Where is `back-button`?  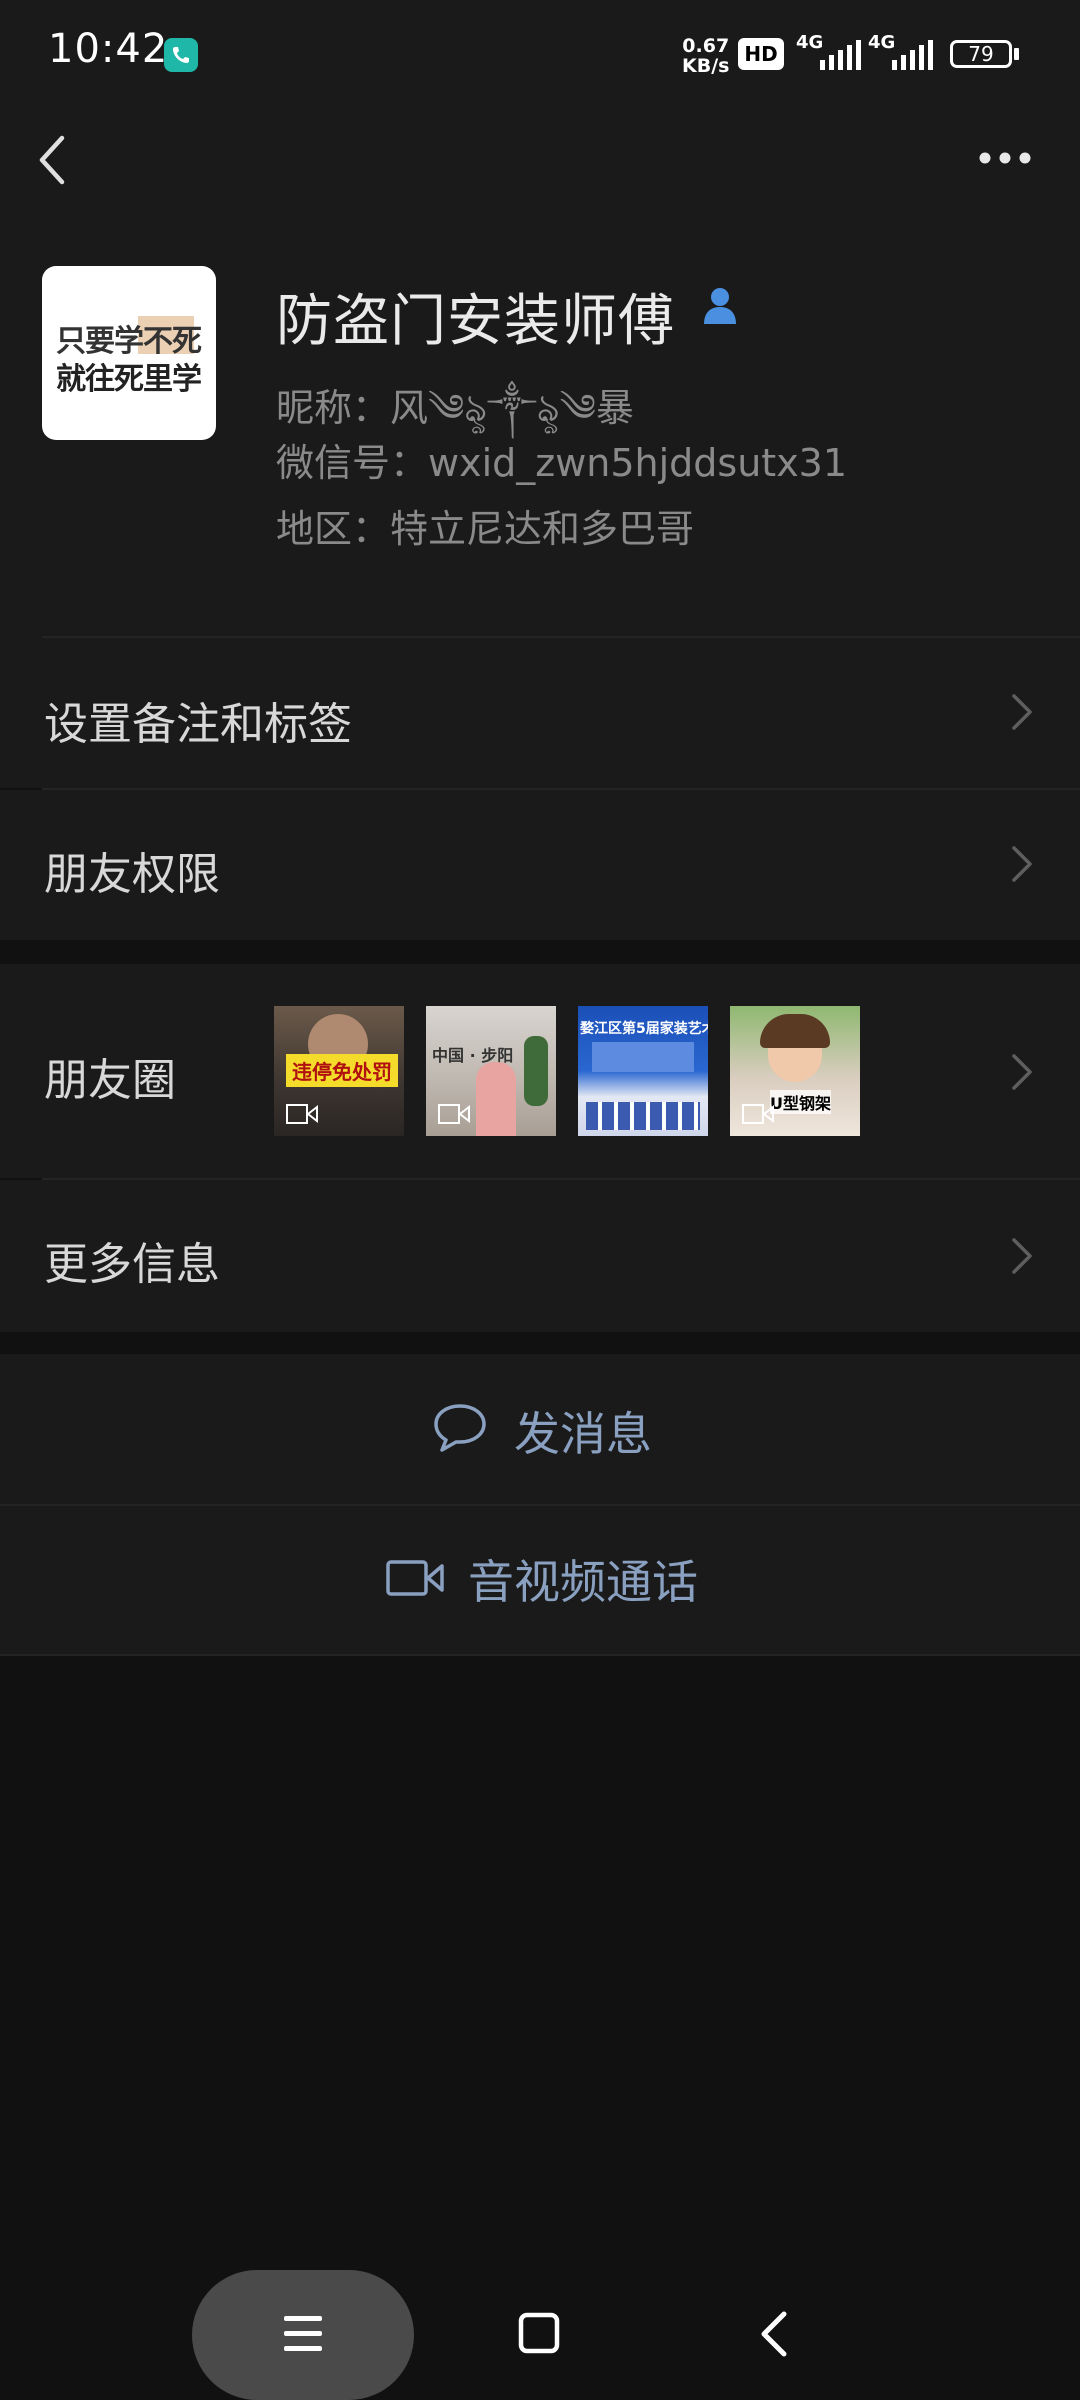
back-button is located at coordinates (54, 160).